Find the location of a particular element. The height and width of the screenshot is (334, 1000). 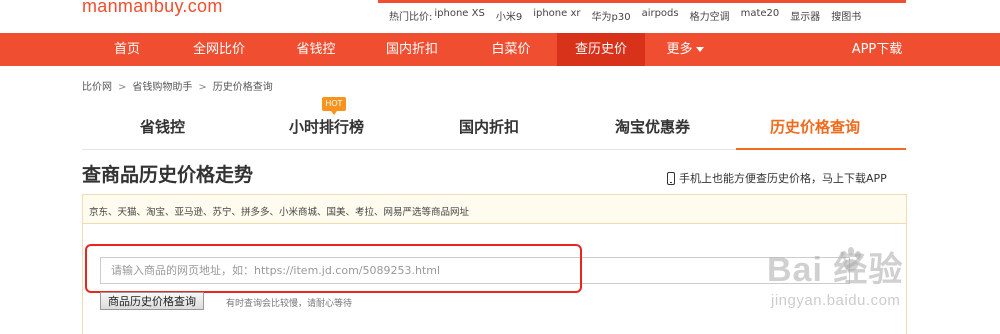

nav-item-app-download: APP下载 is located at coordinates (877, 49).